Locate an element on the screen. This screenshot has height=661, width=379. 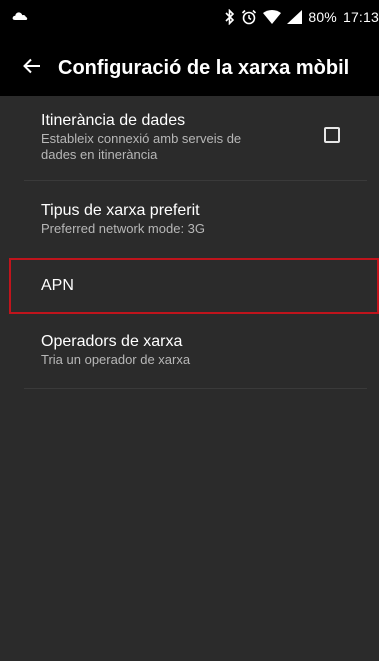
pref-title-operators: Operadors de xarxa is located at coordinates (112, 341).